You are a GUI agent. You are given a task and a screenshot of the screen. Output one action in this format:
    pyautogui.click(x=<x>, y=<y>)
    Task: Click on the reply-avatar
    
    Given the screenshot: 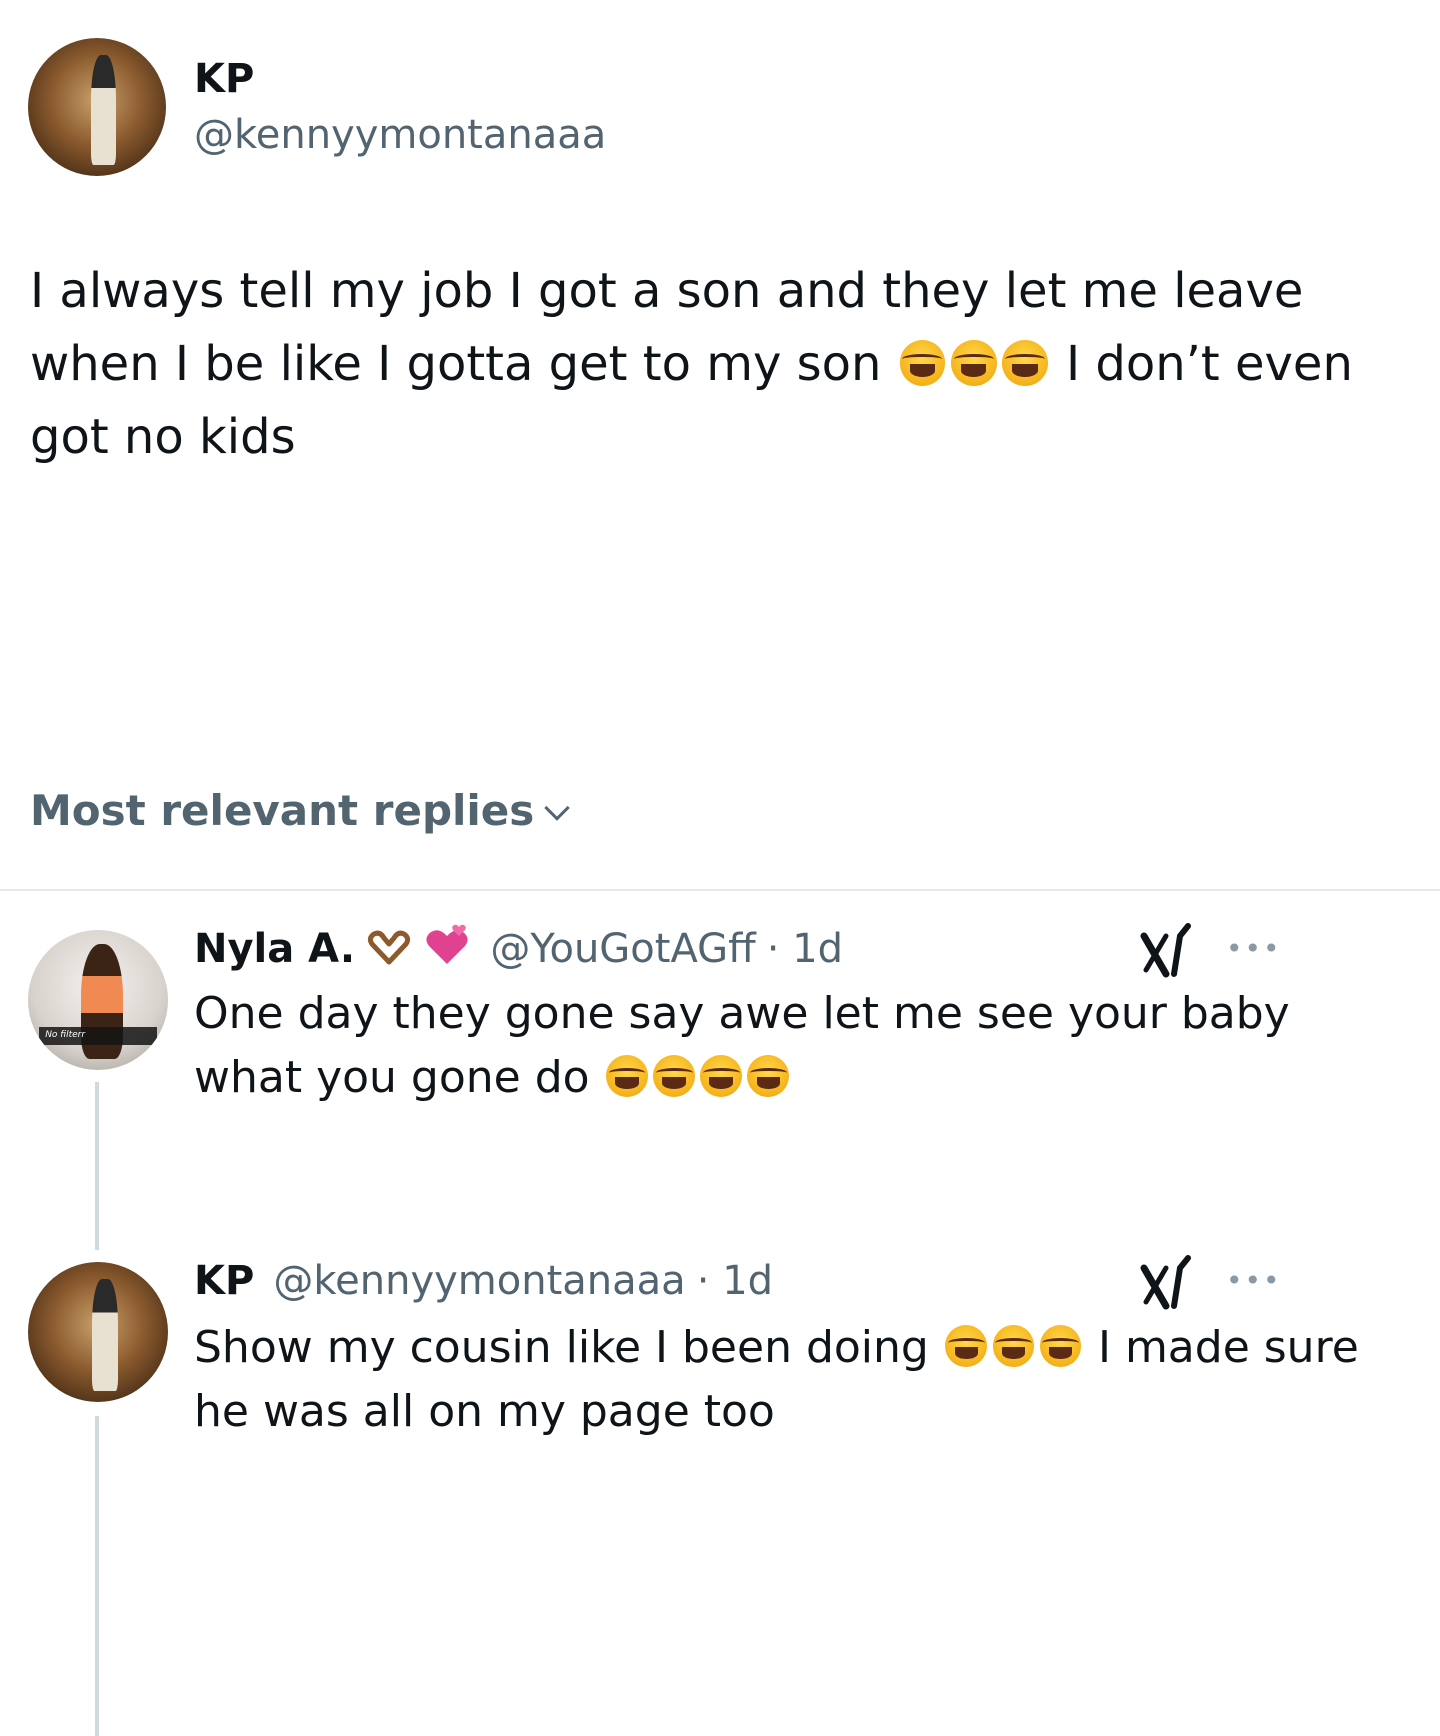 What is the action you would take?
    pyautogui.click(x=98, y=1332)
    